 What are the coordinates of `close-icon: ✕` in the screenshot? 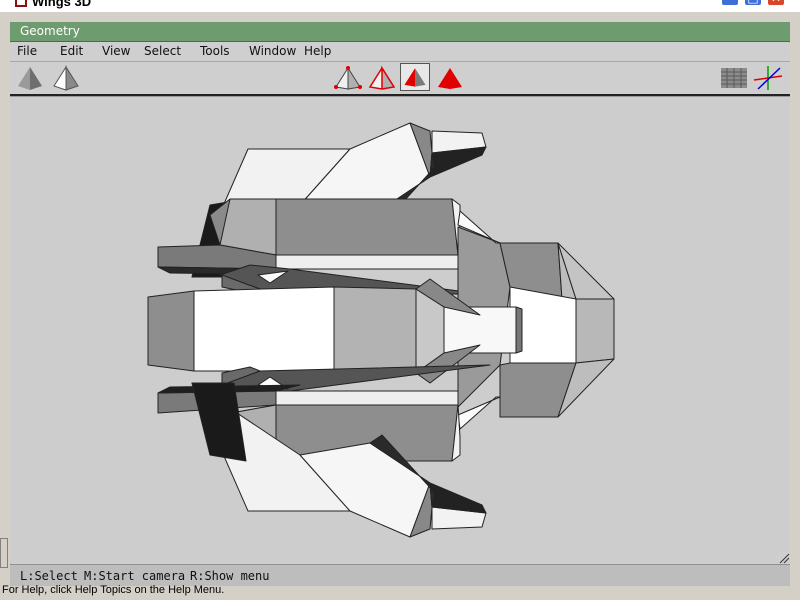 It's located at (776, 2).